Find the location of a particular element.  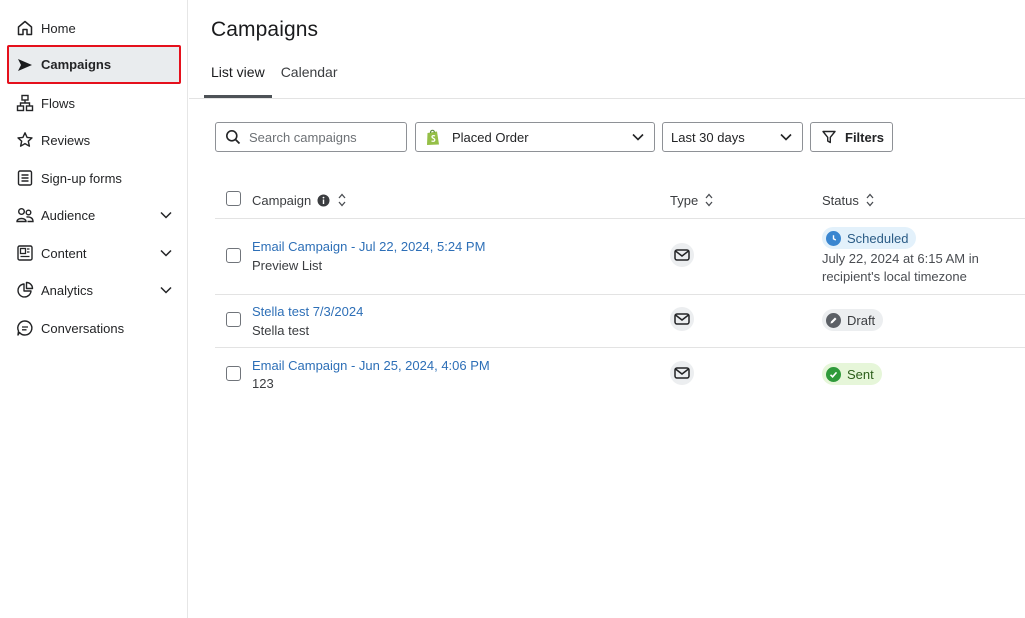

sidebar-item-reviews: Reviews is located at coordinates (94, 140).